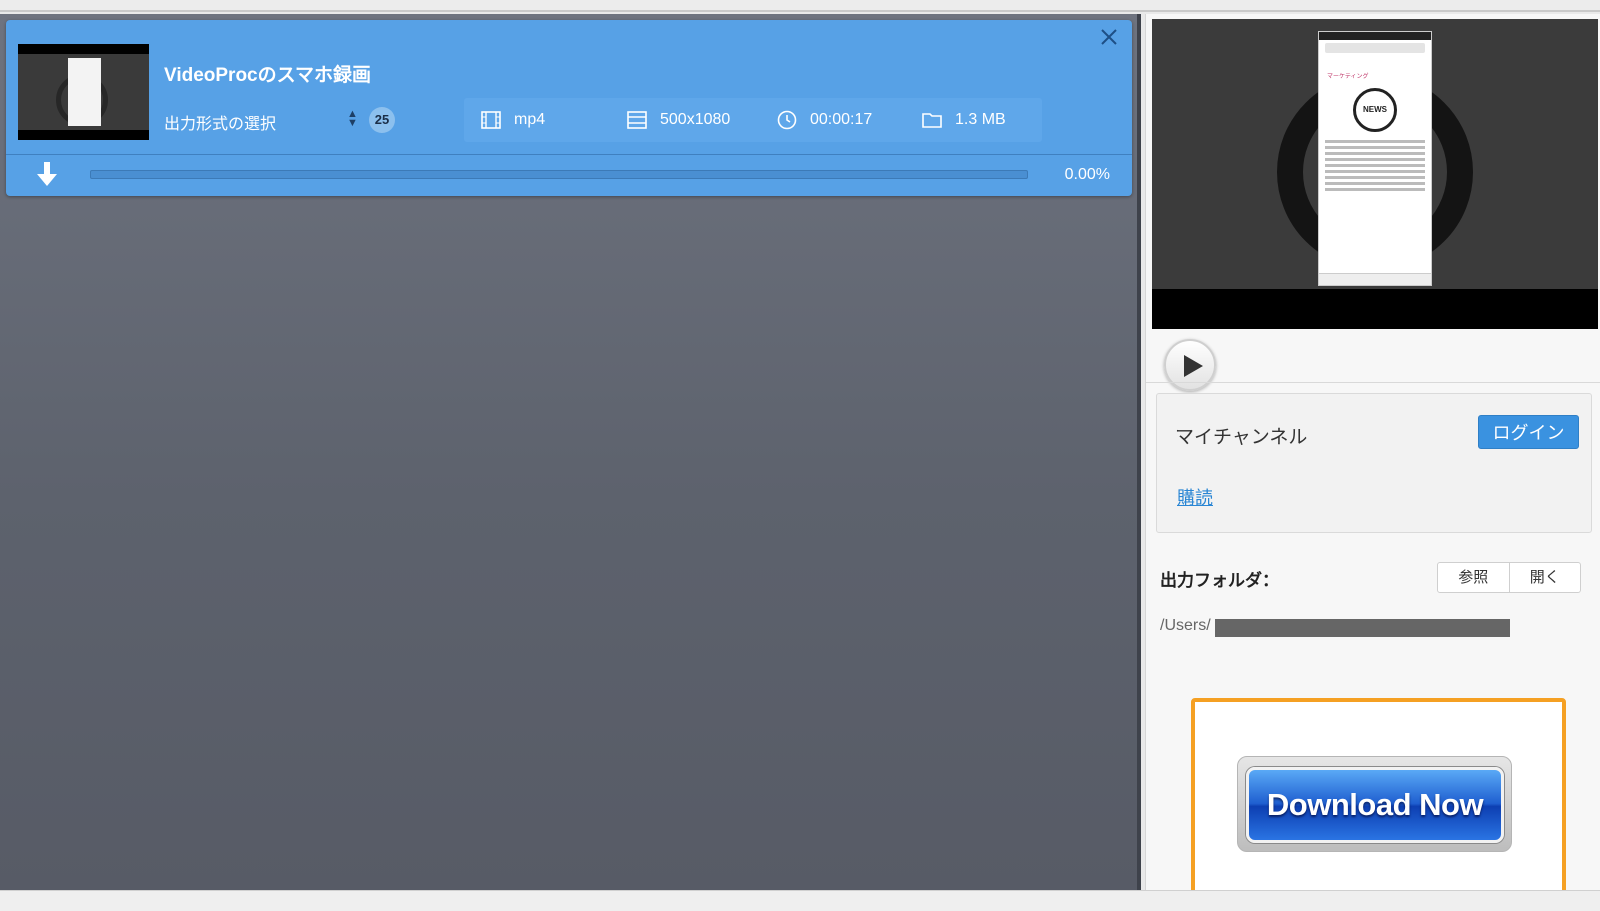 Image resolution: width=1600 pixels, height=911 pixels. Describe the element at coordinates (841, 119) in the screenshot. I see `duration-value: 00:00:17` at that location.